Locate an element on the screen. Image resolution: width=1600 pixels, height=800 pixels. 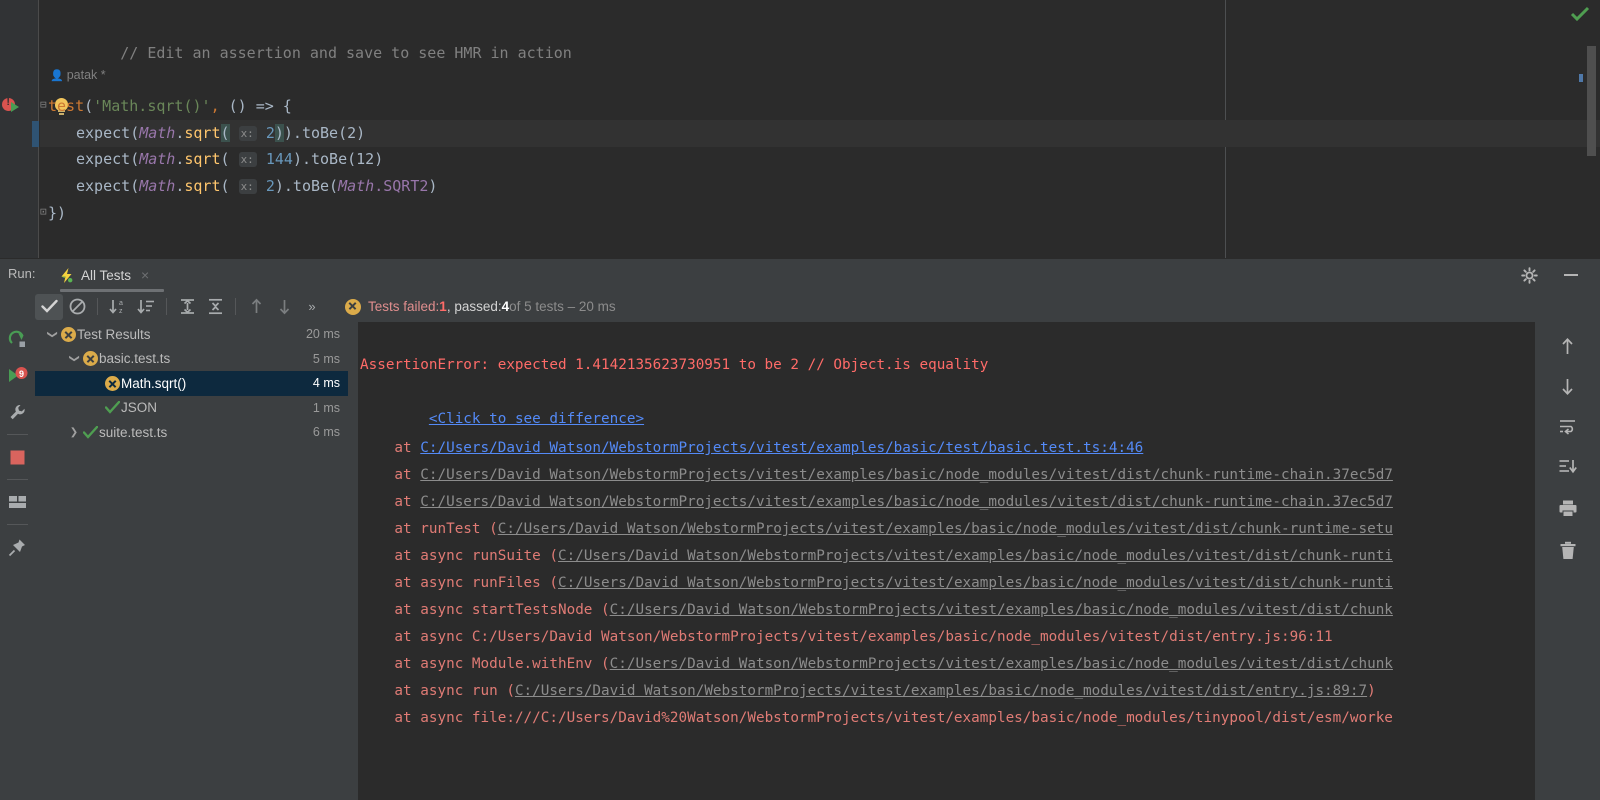
console-right-toolbar is located at coordinates (1567, 561).